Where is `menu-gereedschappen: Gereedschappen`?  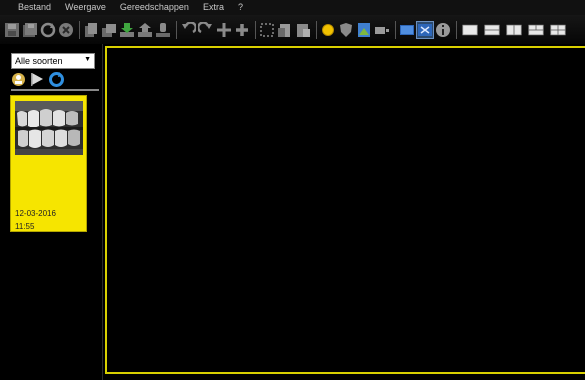
menu-gereedschappen: Gereedschappen is located at coordinates (154, 7).